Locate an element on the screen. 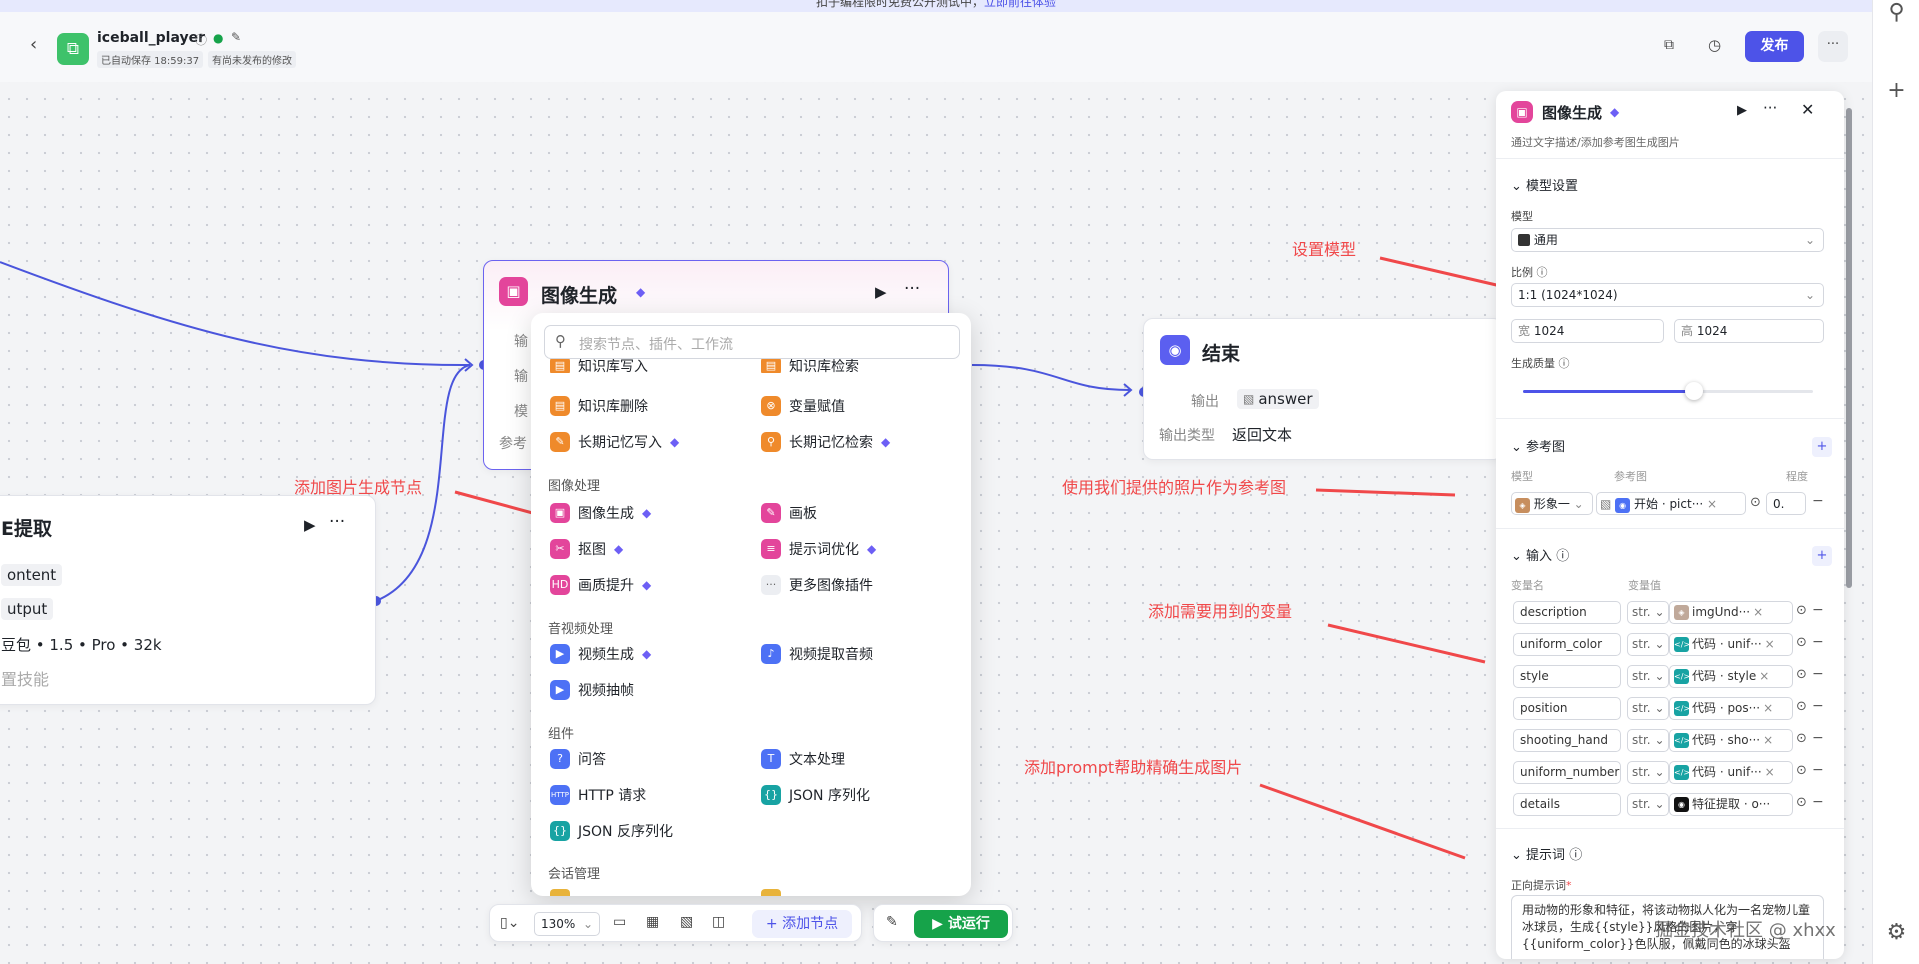 This screenshot has width=1919, height=964. ref-degree-input: 0. is located at coordinates (1786, 503).